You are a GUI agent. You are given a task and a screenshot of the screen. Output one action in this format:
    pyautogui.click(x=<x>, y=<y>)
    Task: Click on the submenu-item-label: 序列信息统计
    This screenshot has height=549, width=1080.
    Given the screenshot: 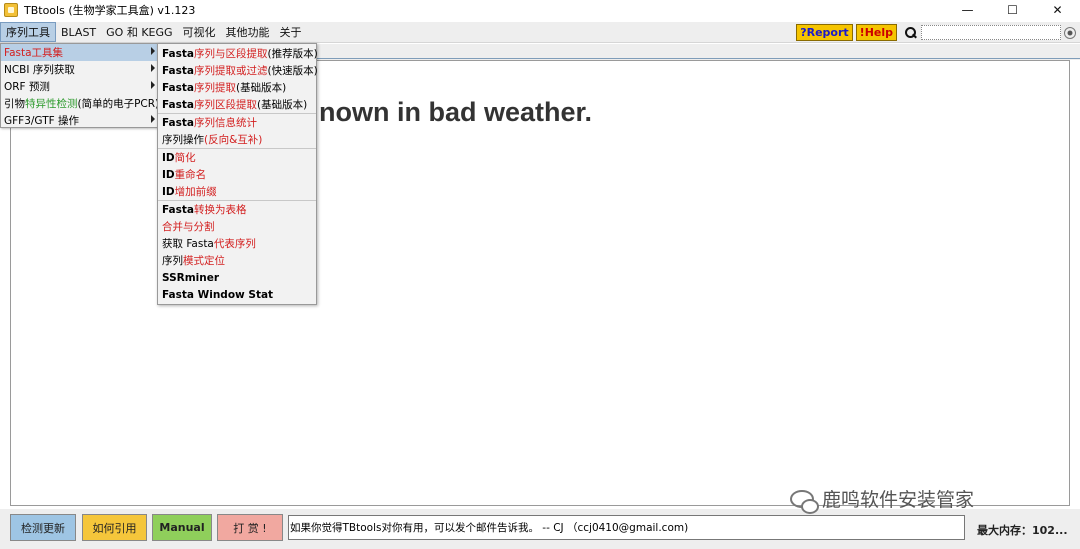 What is the action you would take?
    pyautogui.click(x=225, y=123)
    